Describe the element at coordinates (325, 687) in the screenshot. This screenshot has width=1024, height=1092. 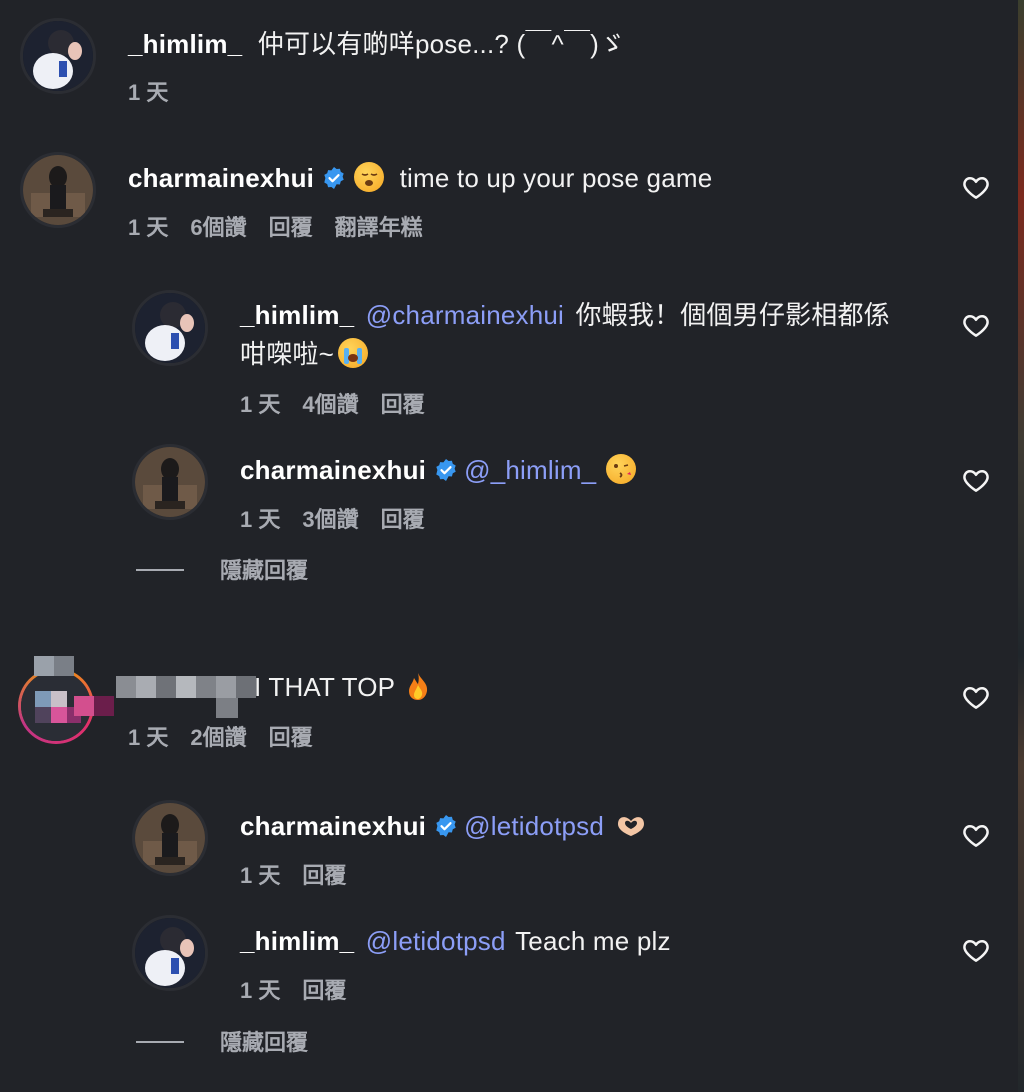
I see `comment-text: I THAT TOP` at that location.